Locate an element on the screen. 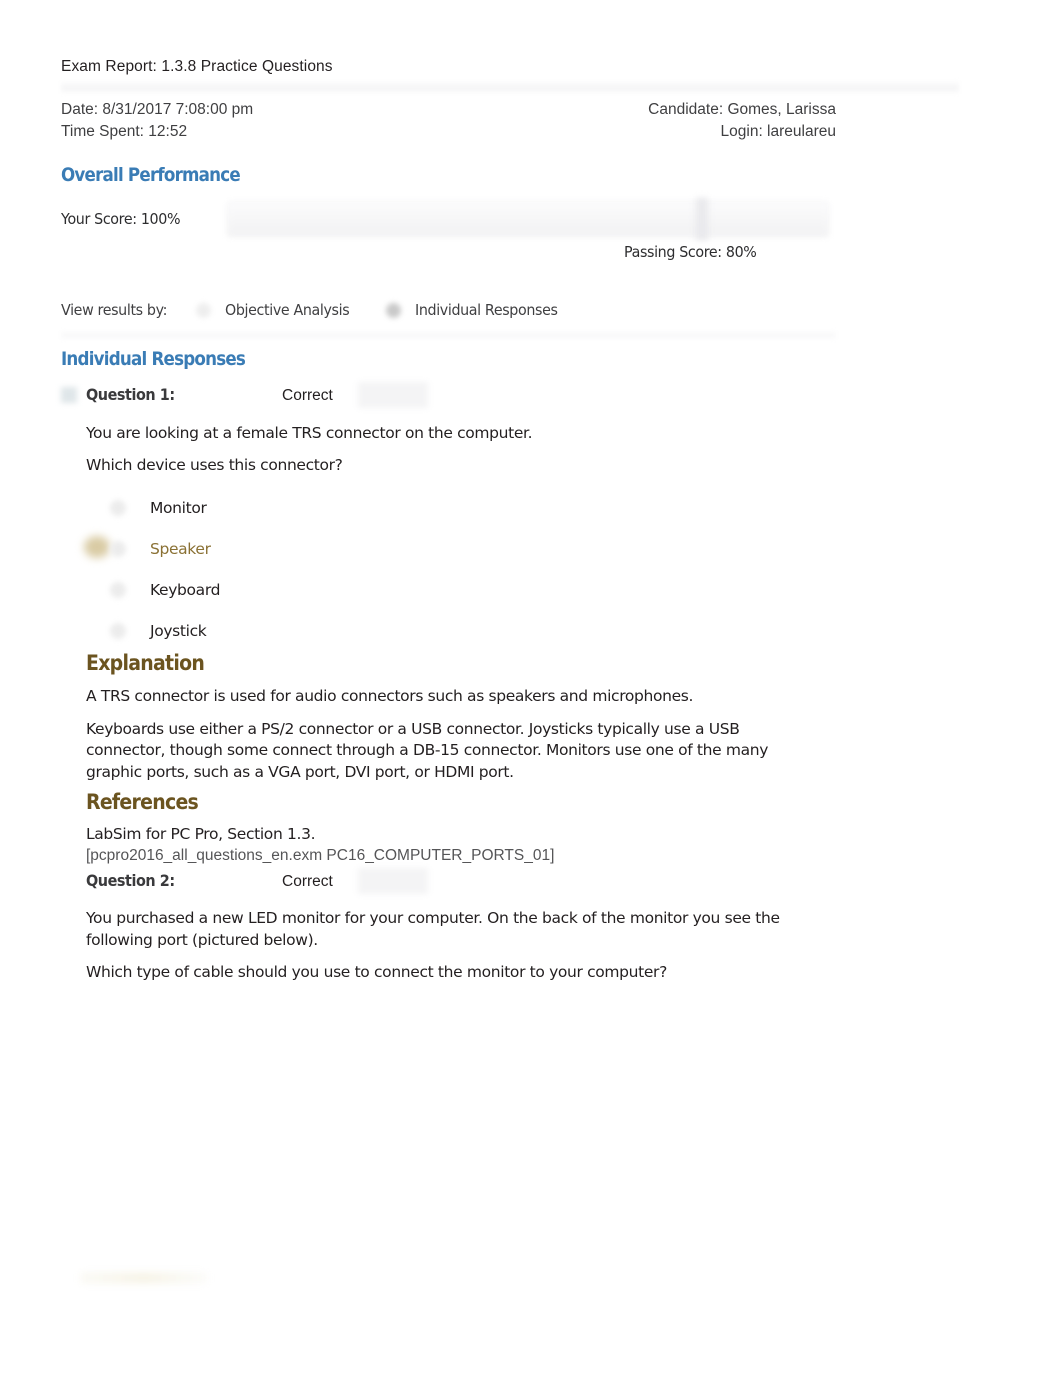  exam-date: Date: 8/31/2017 7:08:00 pm is located at coordinates (157, 109).